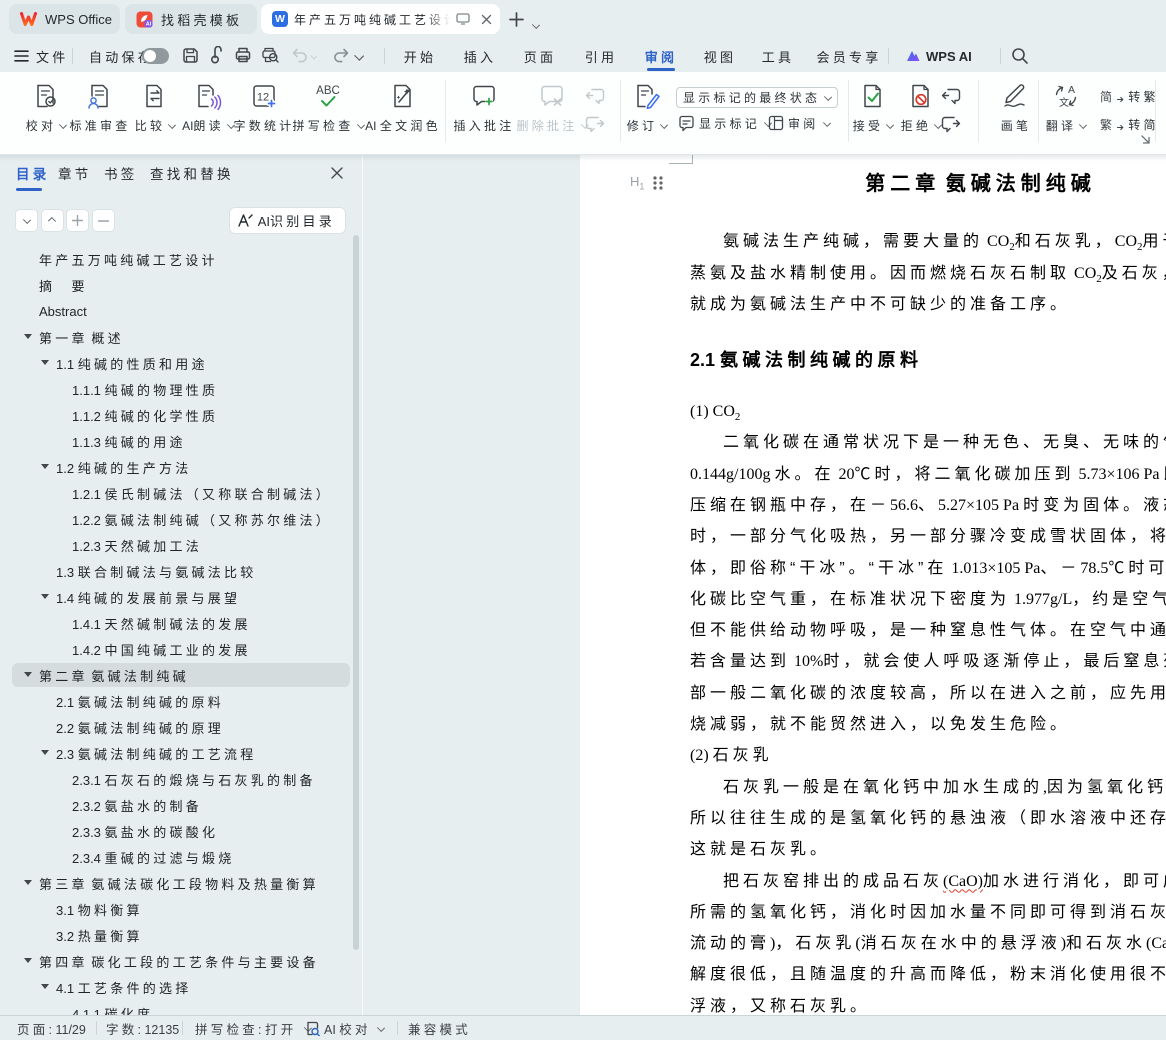 The height and width of the screenshot is (1040, 1166). What do you see at coordinates (181, 571) in the screenshot?
I see `toc-item: 1.3 联合制碱法与氨碱法比较` at bounding box center [181, 571].